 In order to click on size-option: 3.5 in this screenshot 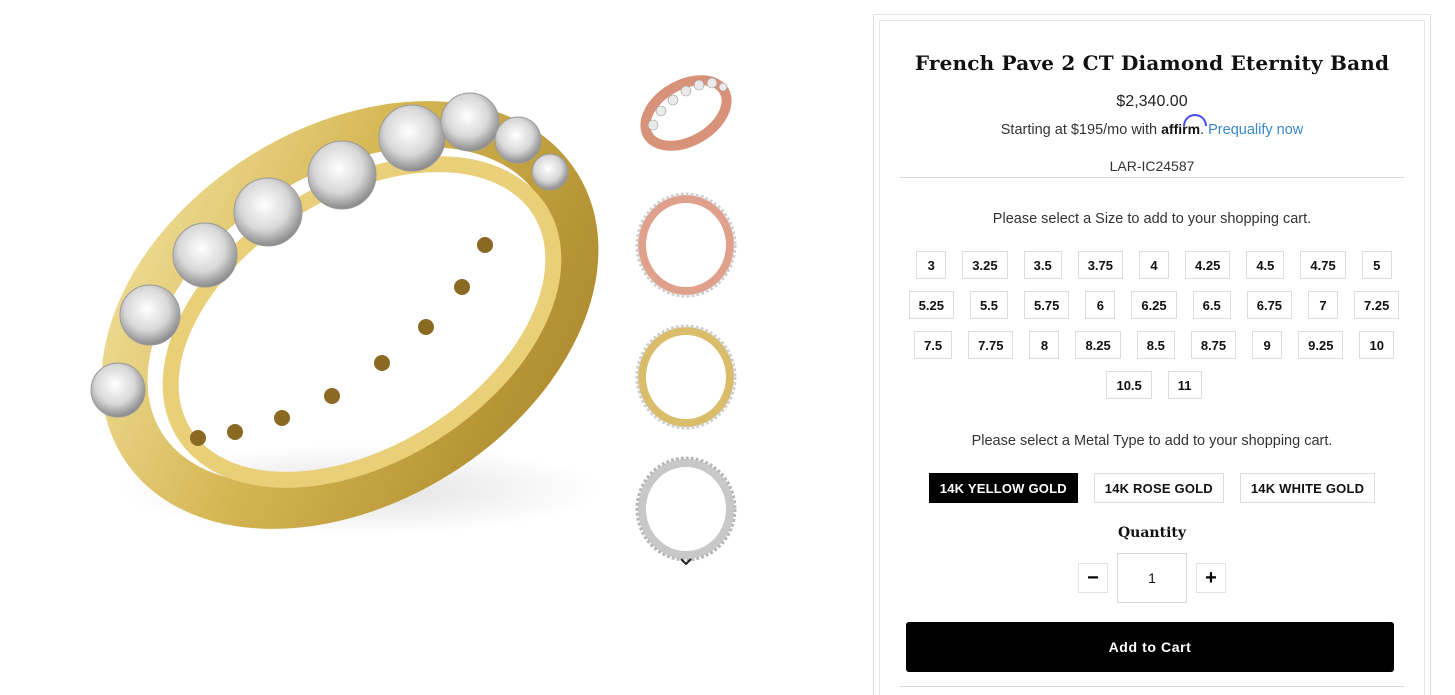, I will do `click(1042, 265)`.